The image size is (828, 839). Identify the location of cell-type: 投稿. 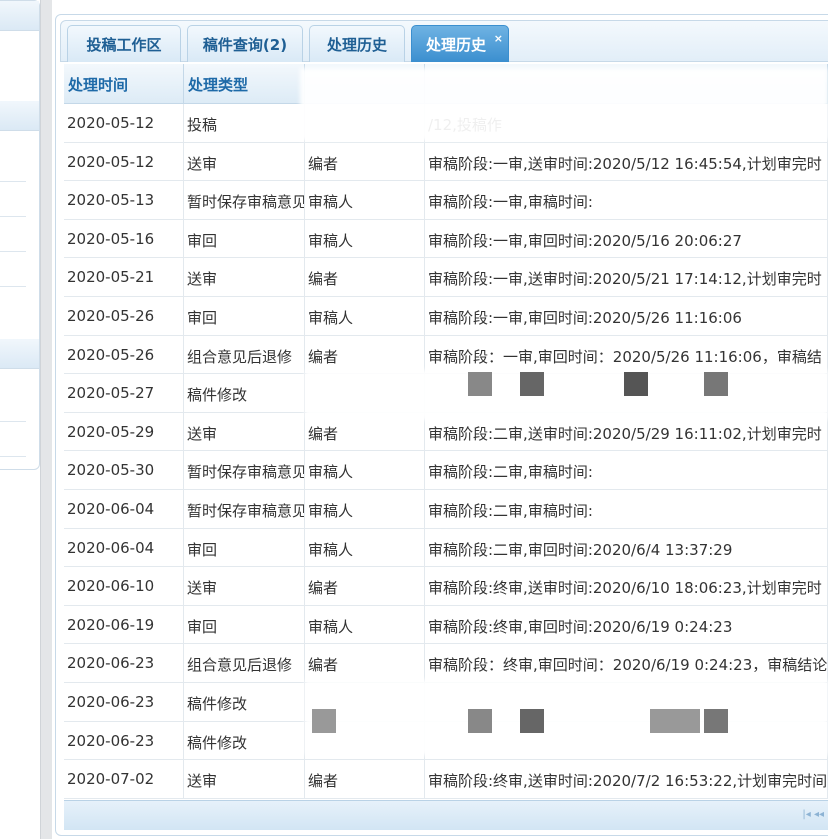
(244, 123).